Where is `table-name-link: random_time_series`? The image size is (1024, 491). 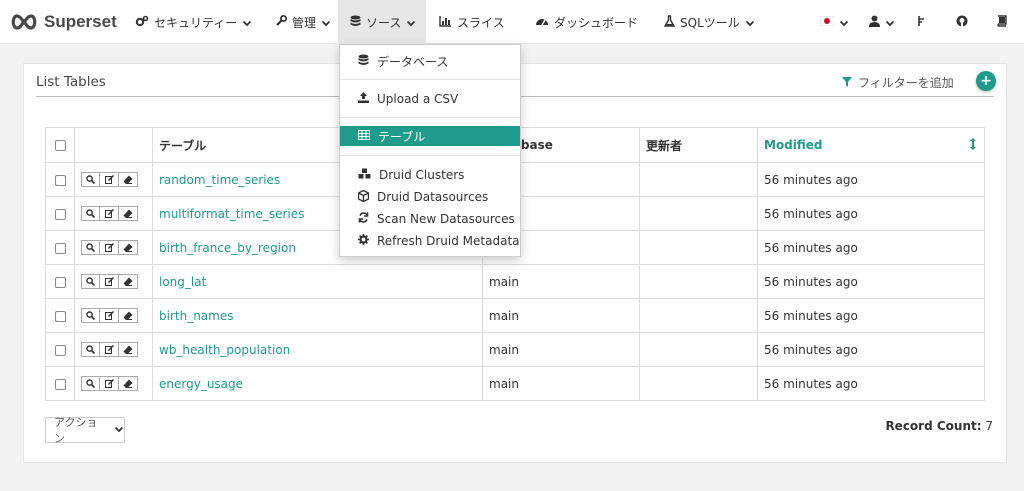
table-name-link: random_time_series is located at coordinates (219, 180).